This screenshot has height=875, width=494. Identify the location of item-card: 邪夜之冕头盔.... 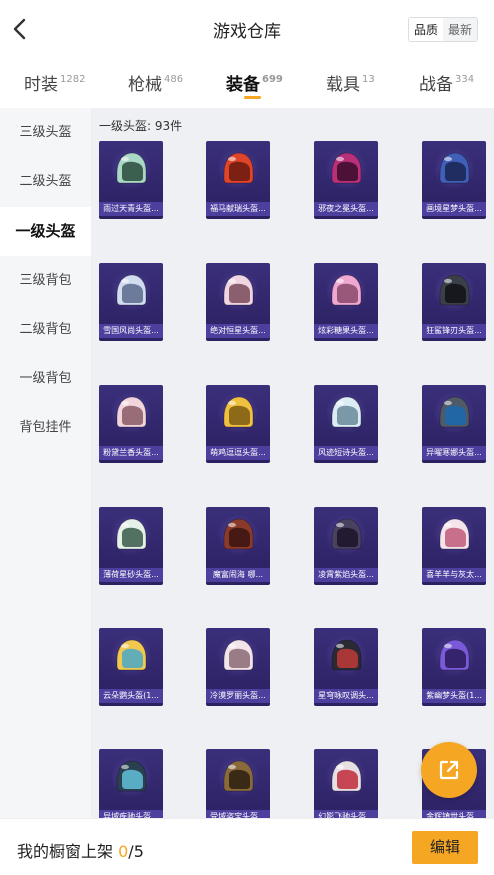
(346, 180).